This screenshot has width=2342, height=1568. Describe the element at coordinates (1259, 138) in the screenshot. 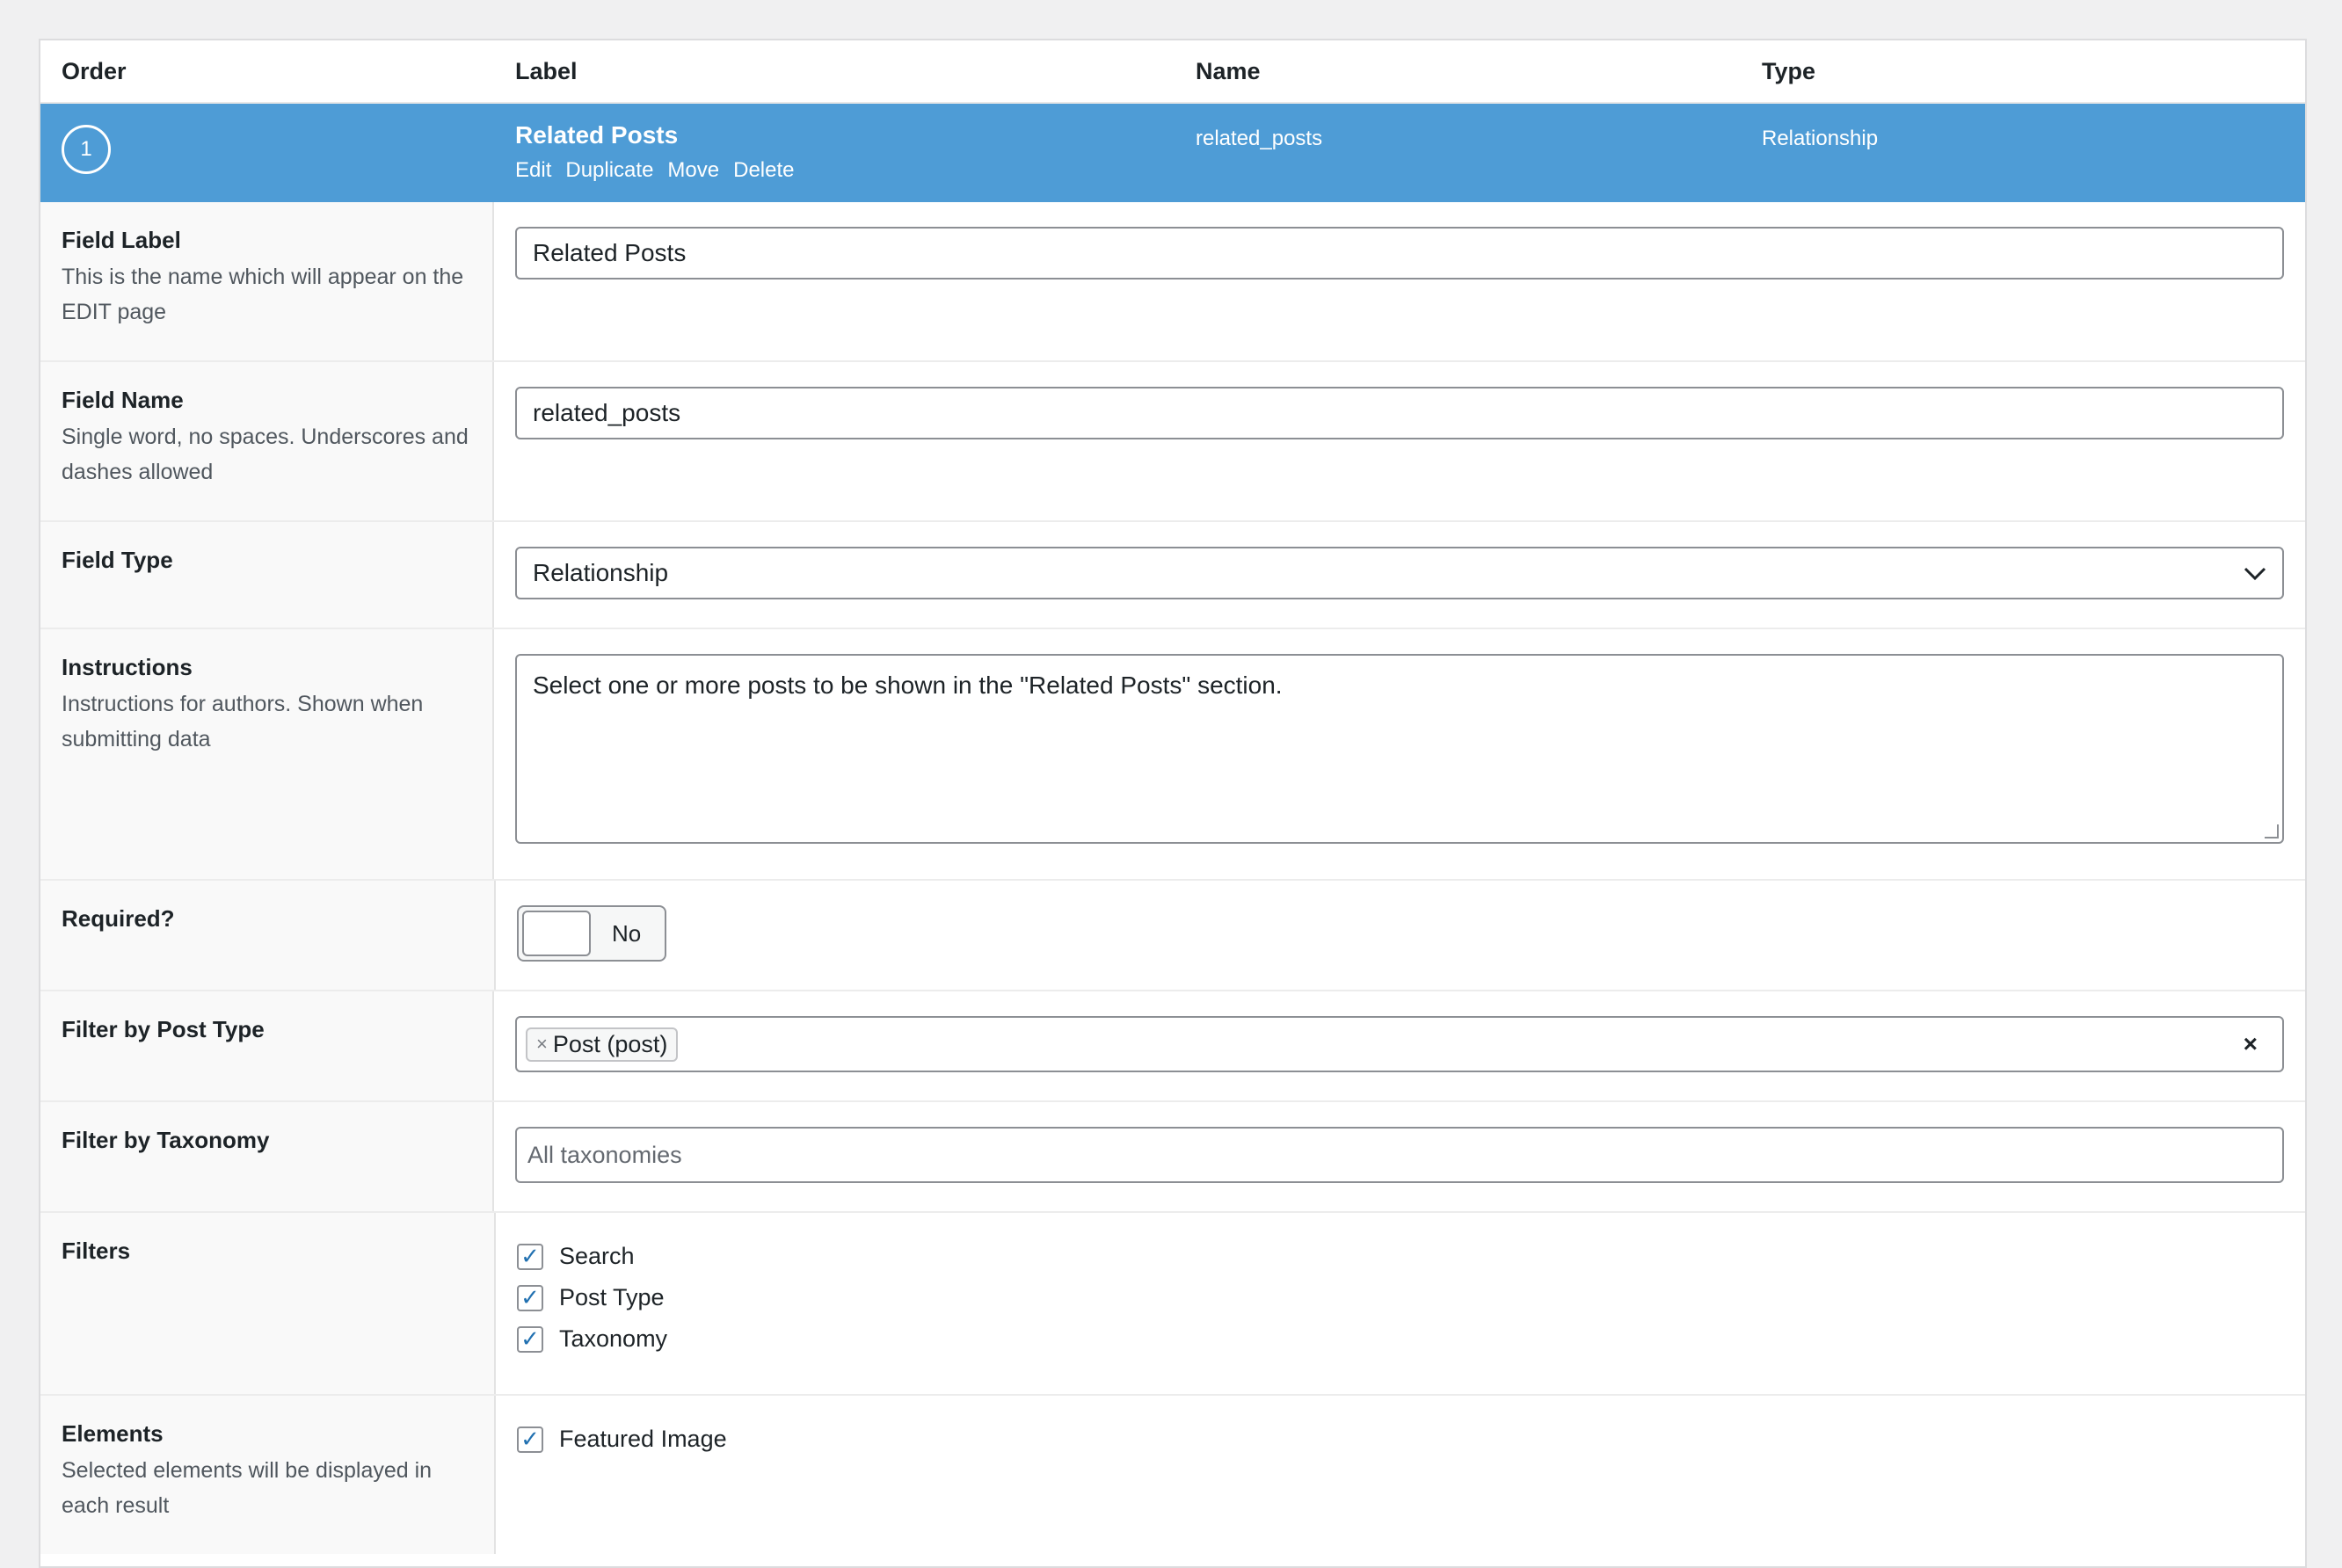

I see `field-row-name: related_posts` at that location.